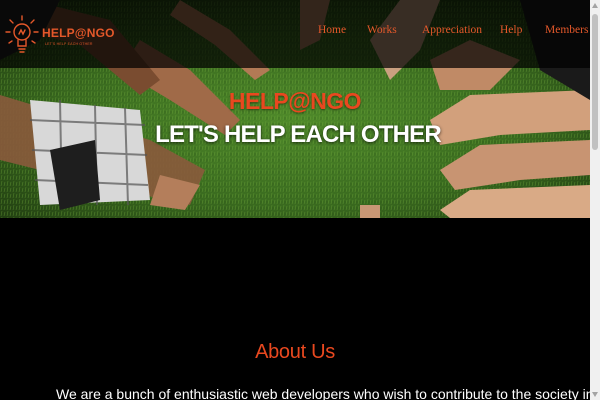  I want to click on scroll-down-arrow-icon, so click(595, 394).